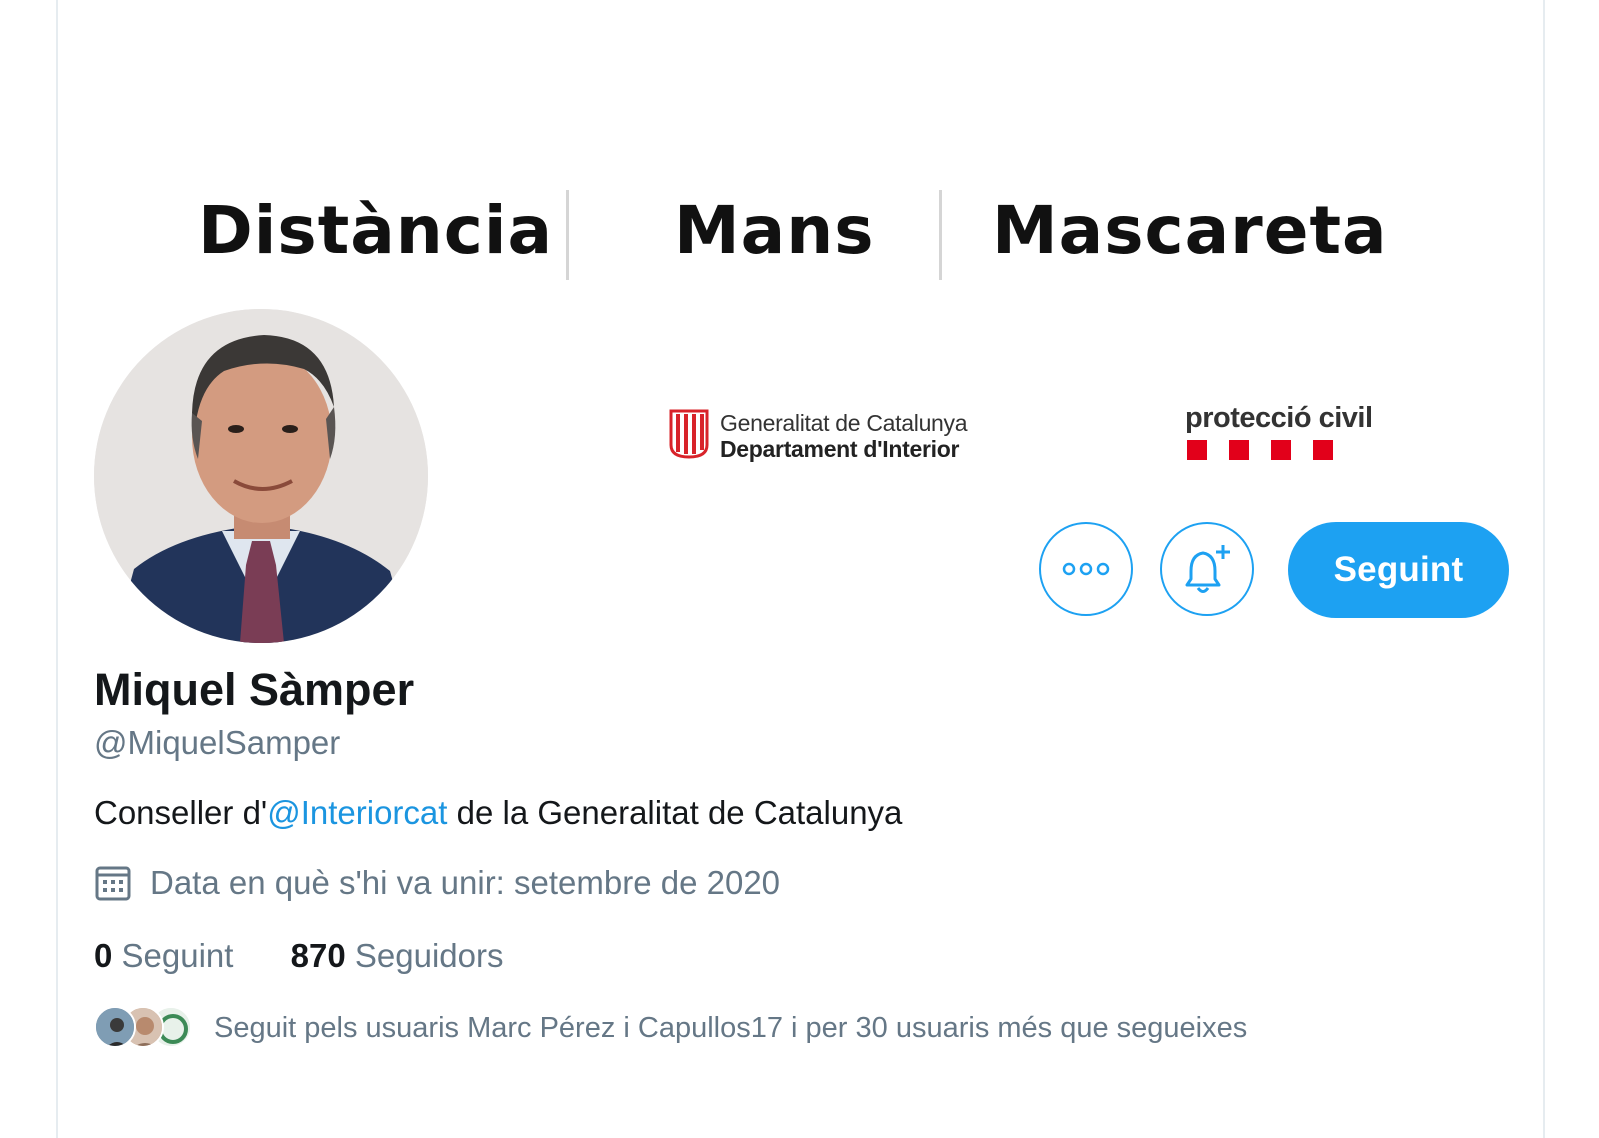  What do you see at coordinates (357, 812) in the screenshot?
I see `bio-mention-link: @Interiorcat` at bounding box center [357, 812].